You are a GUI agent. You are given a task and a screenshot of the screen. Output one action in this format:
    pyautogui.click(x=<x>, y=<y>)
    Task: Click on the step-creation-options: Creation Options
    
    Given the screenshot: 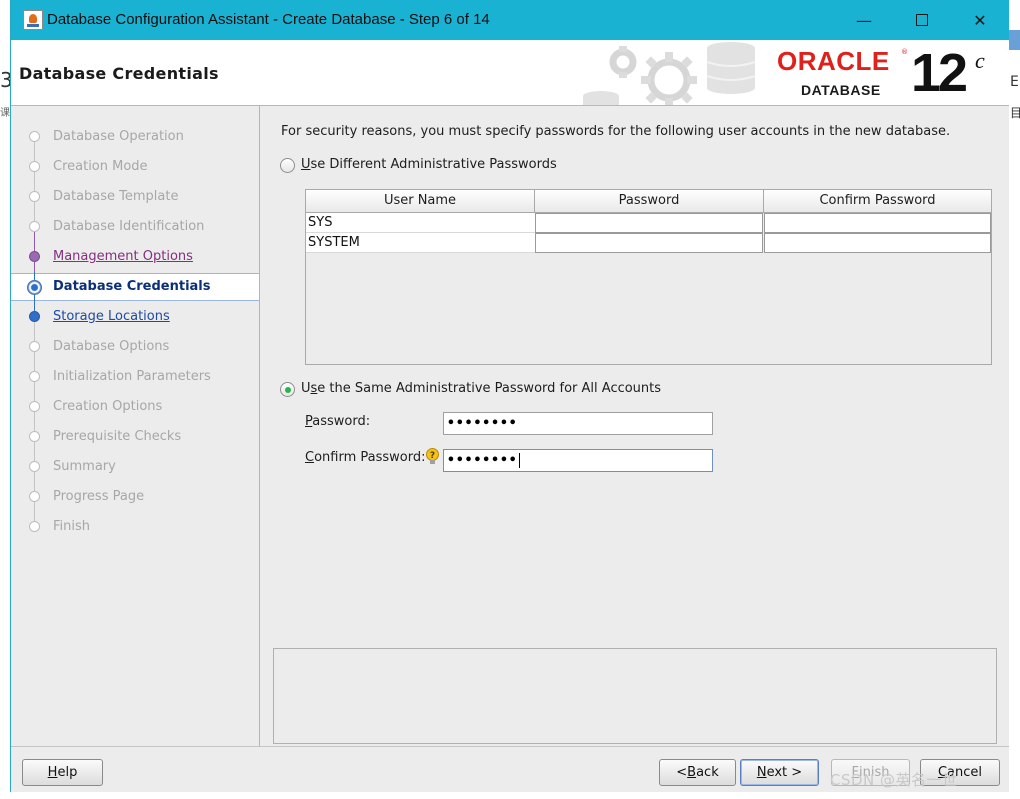 What is the action you would take?
    pyautogui.click(x=135, y=407)
    